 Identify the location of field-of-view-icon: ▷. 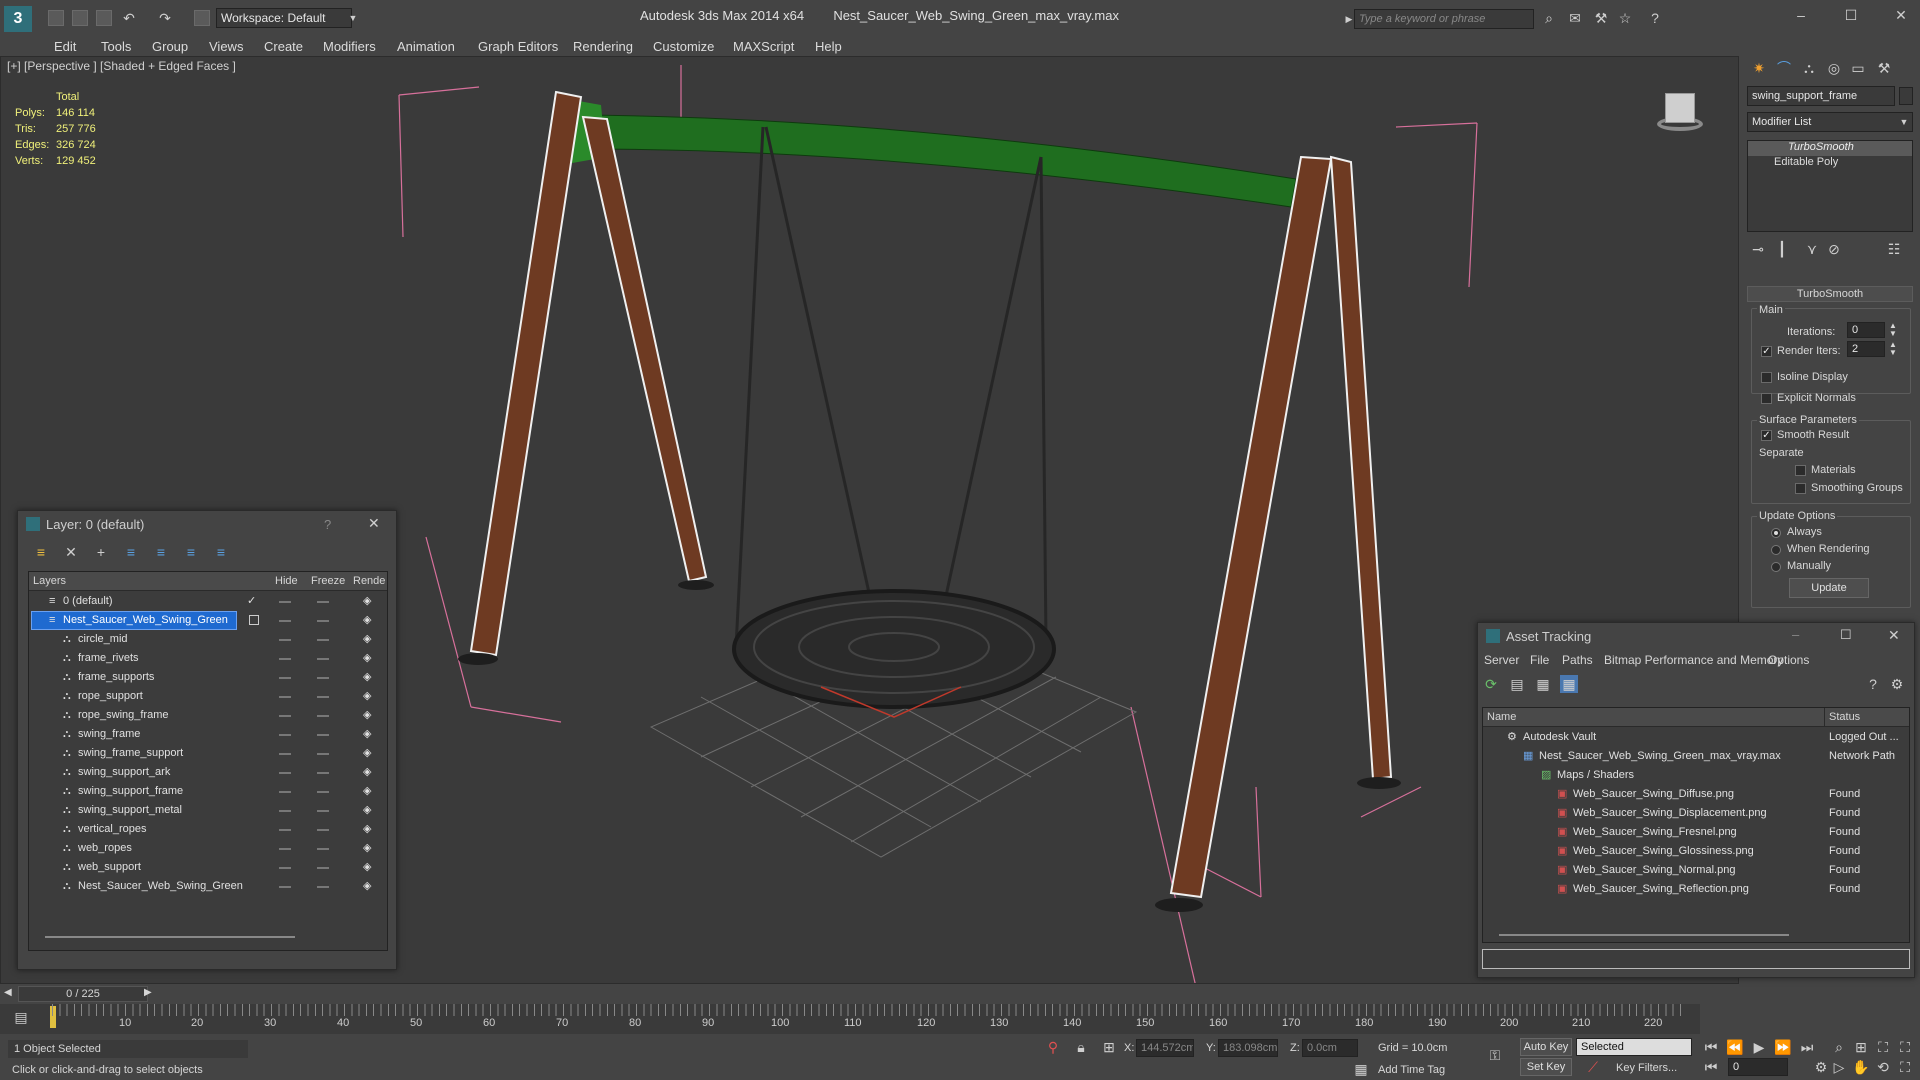
(1839, 1067).